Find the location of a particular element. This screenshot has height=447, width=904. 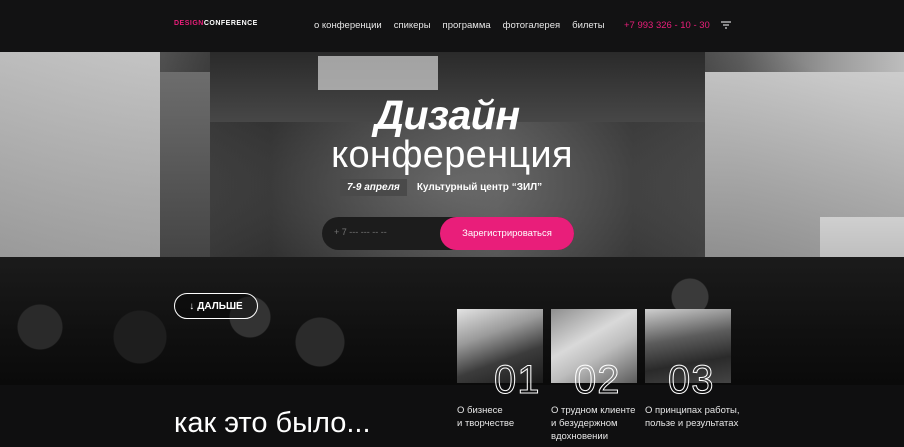

next-button: ↓ ДАЛЬШЕ is located at coordinates (216, 306).